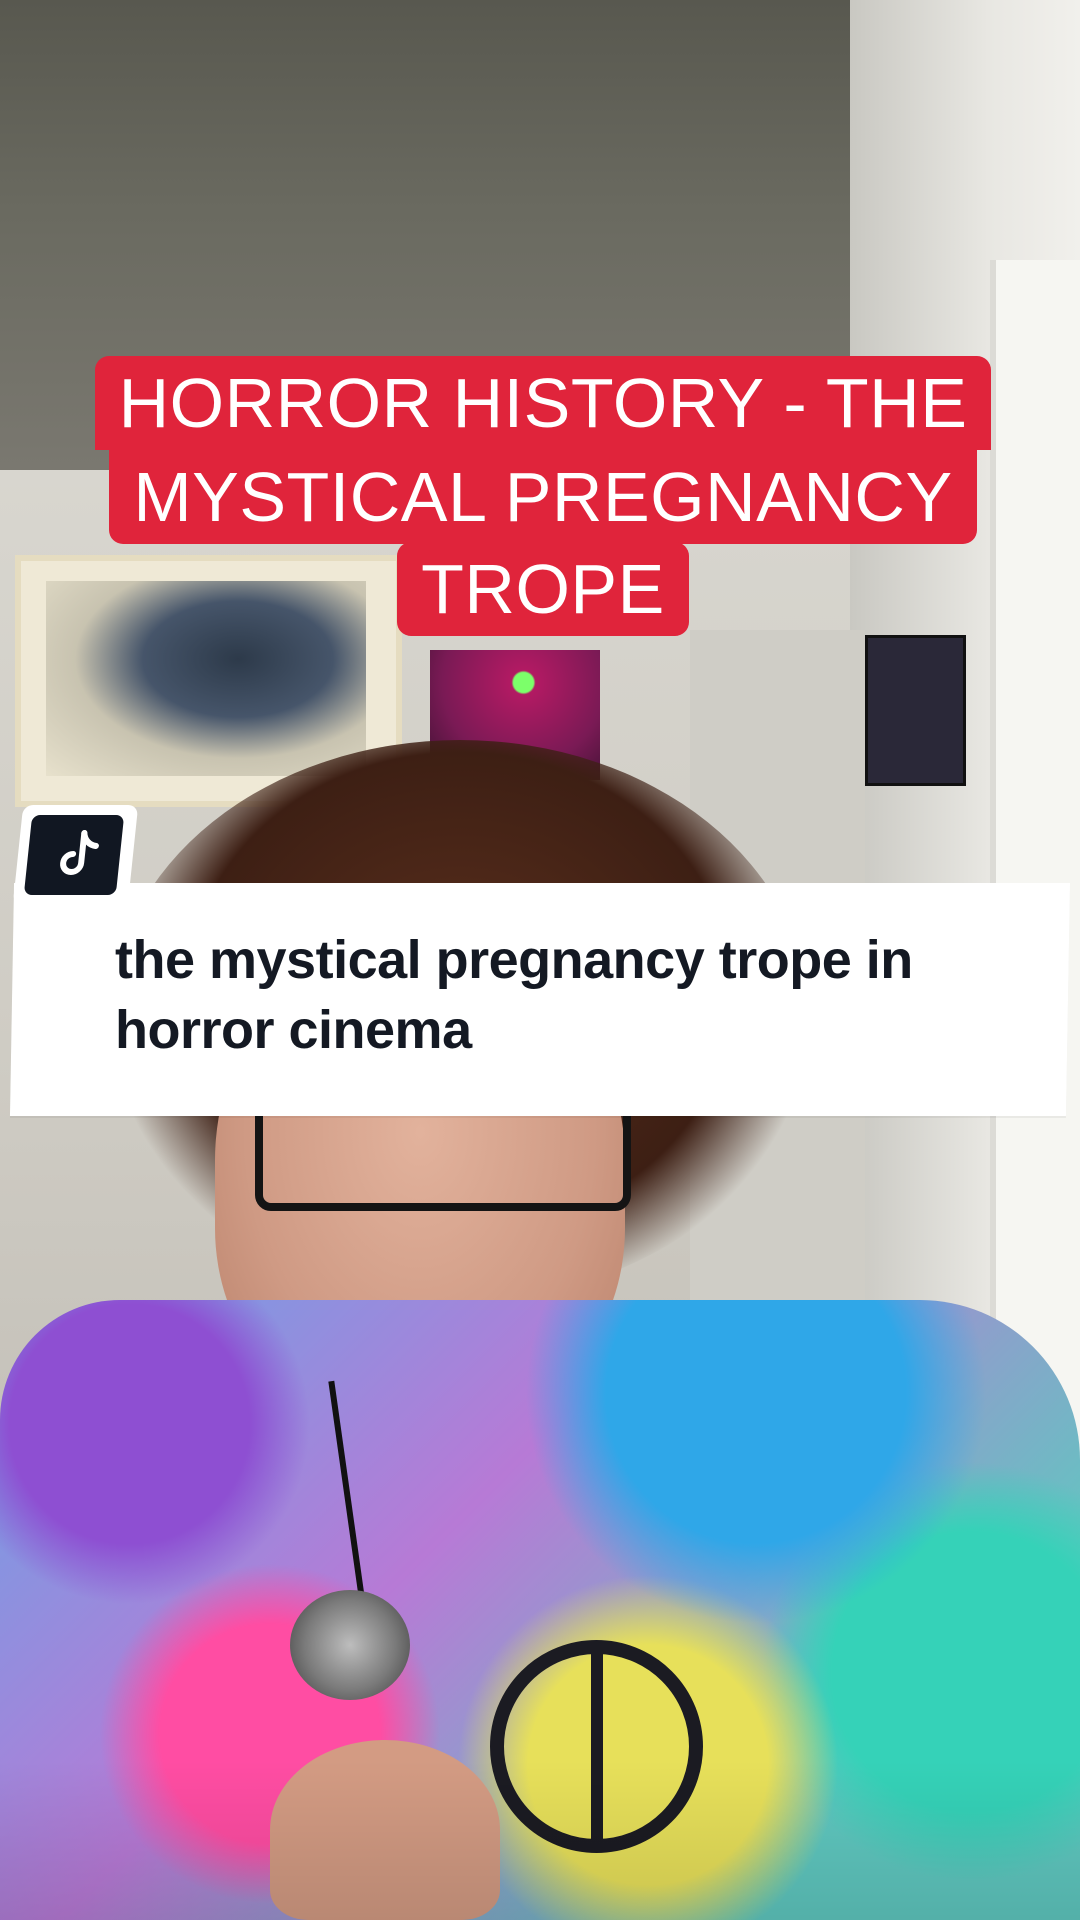  I want to click on glasses, so click(443, 1155).